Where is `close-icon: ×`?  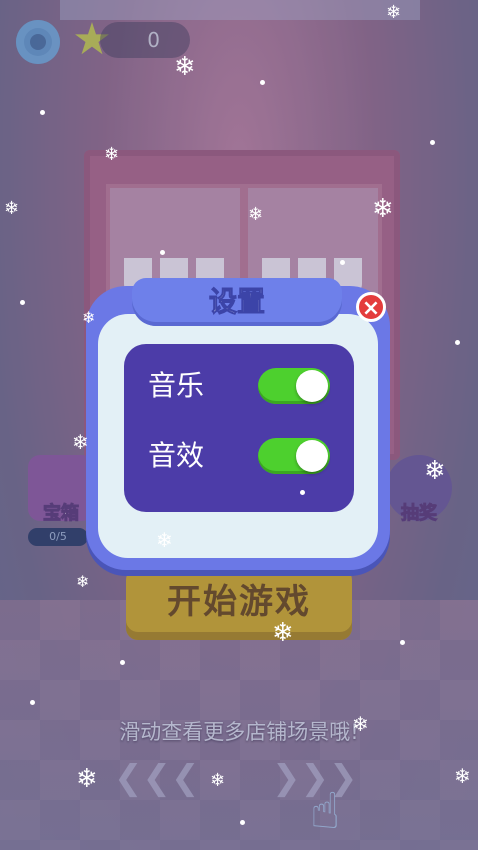
close-icon: × is located at coordinates (371, 307).